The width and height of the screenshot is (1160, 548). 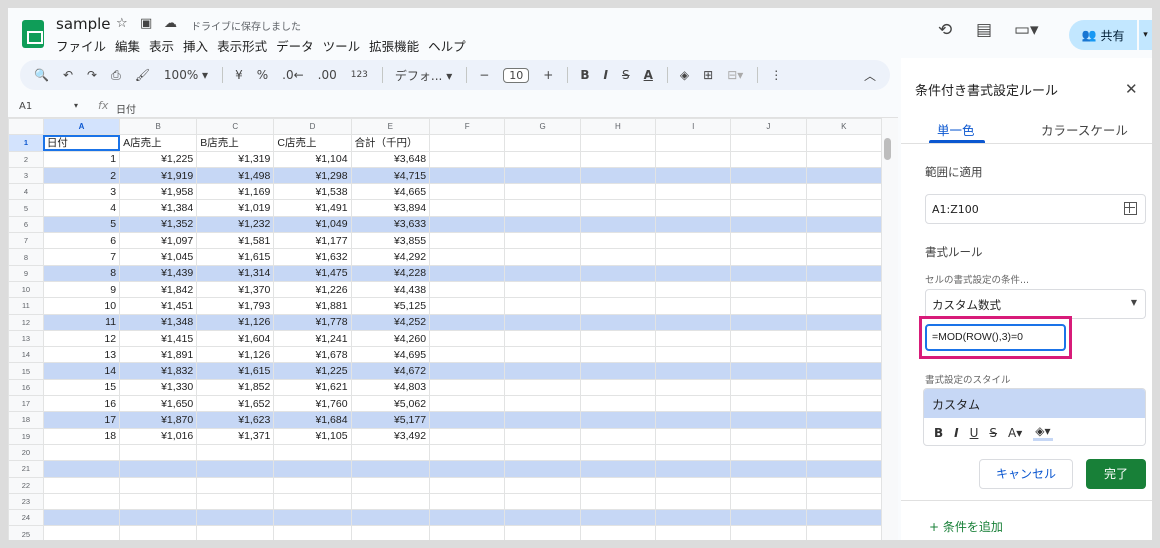 I want to click on cell: 12, so click(x=81, y=338).